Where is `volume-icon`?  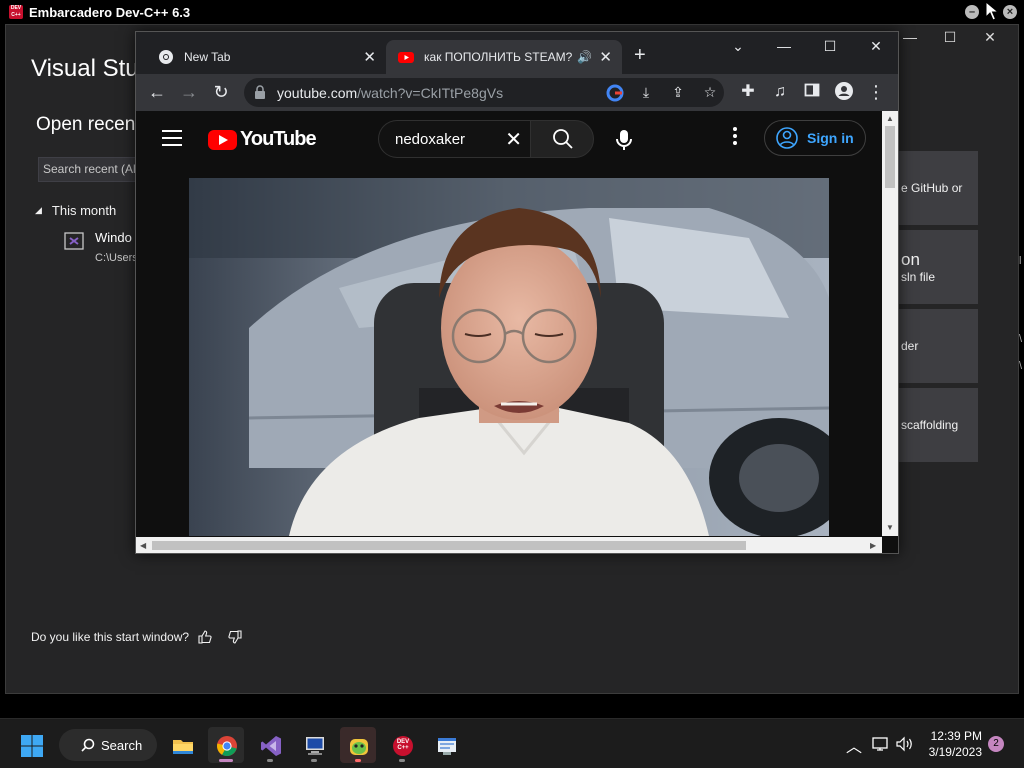 volume-icon is located at coordinates (905, 744).